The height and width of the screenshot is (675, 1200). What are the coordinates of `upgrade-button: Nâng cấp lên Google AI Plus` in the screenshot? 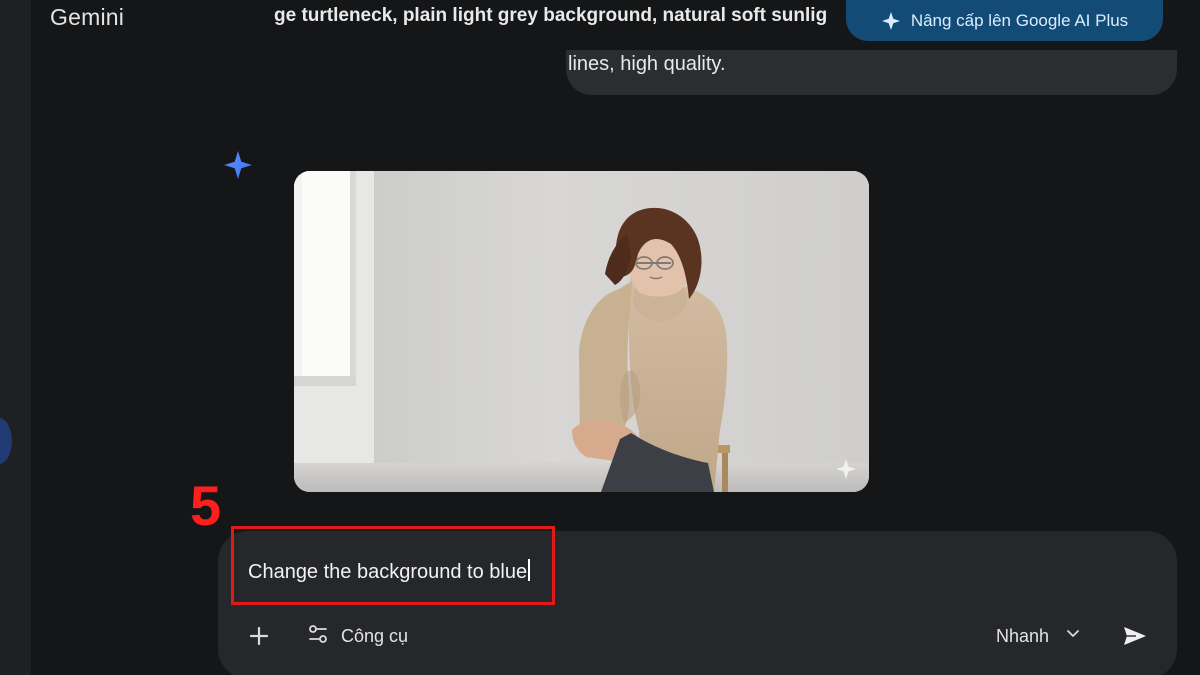 It's located at (1004, 20).